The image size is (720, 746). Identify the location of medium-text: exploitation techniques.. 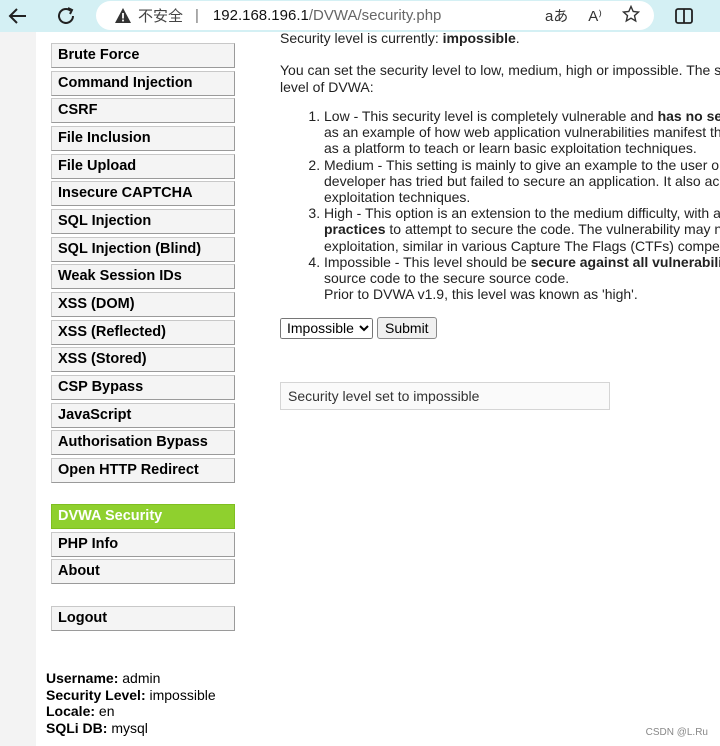
(397, 197).